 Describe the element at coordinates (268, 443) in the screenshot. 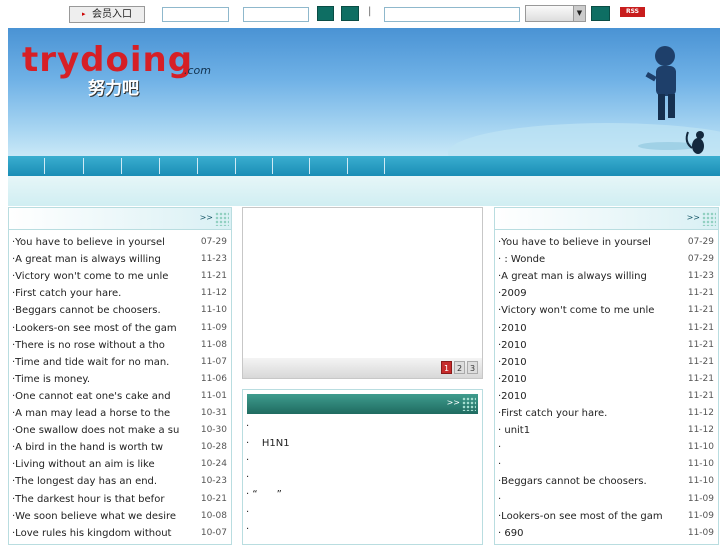

I see `list-item-title: · H1N1` at that location.